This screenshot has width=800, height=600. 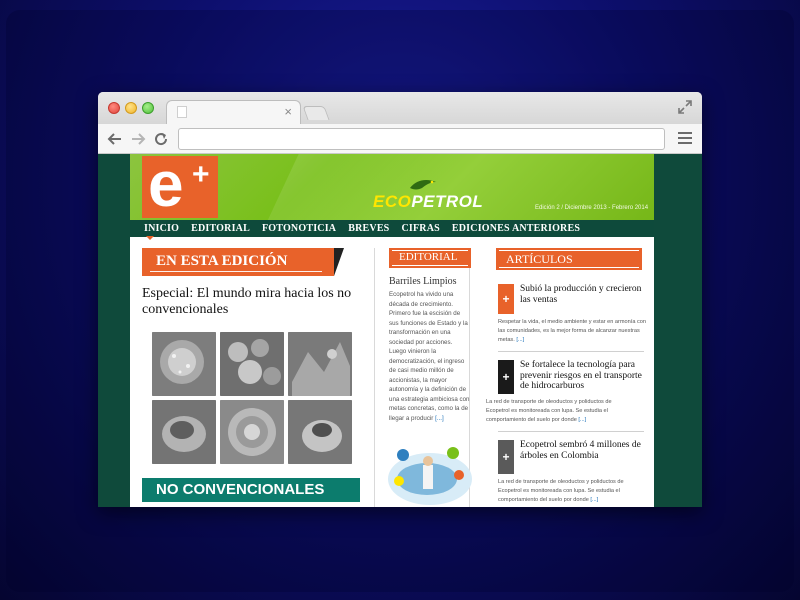 I want to click on page-favicon-icon, so click(x=182, y=112).